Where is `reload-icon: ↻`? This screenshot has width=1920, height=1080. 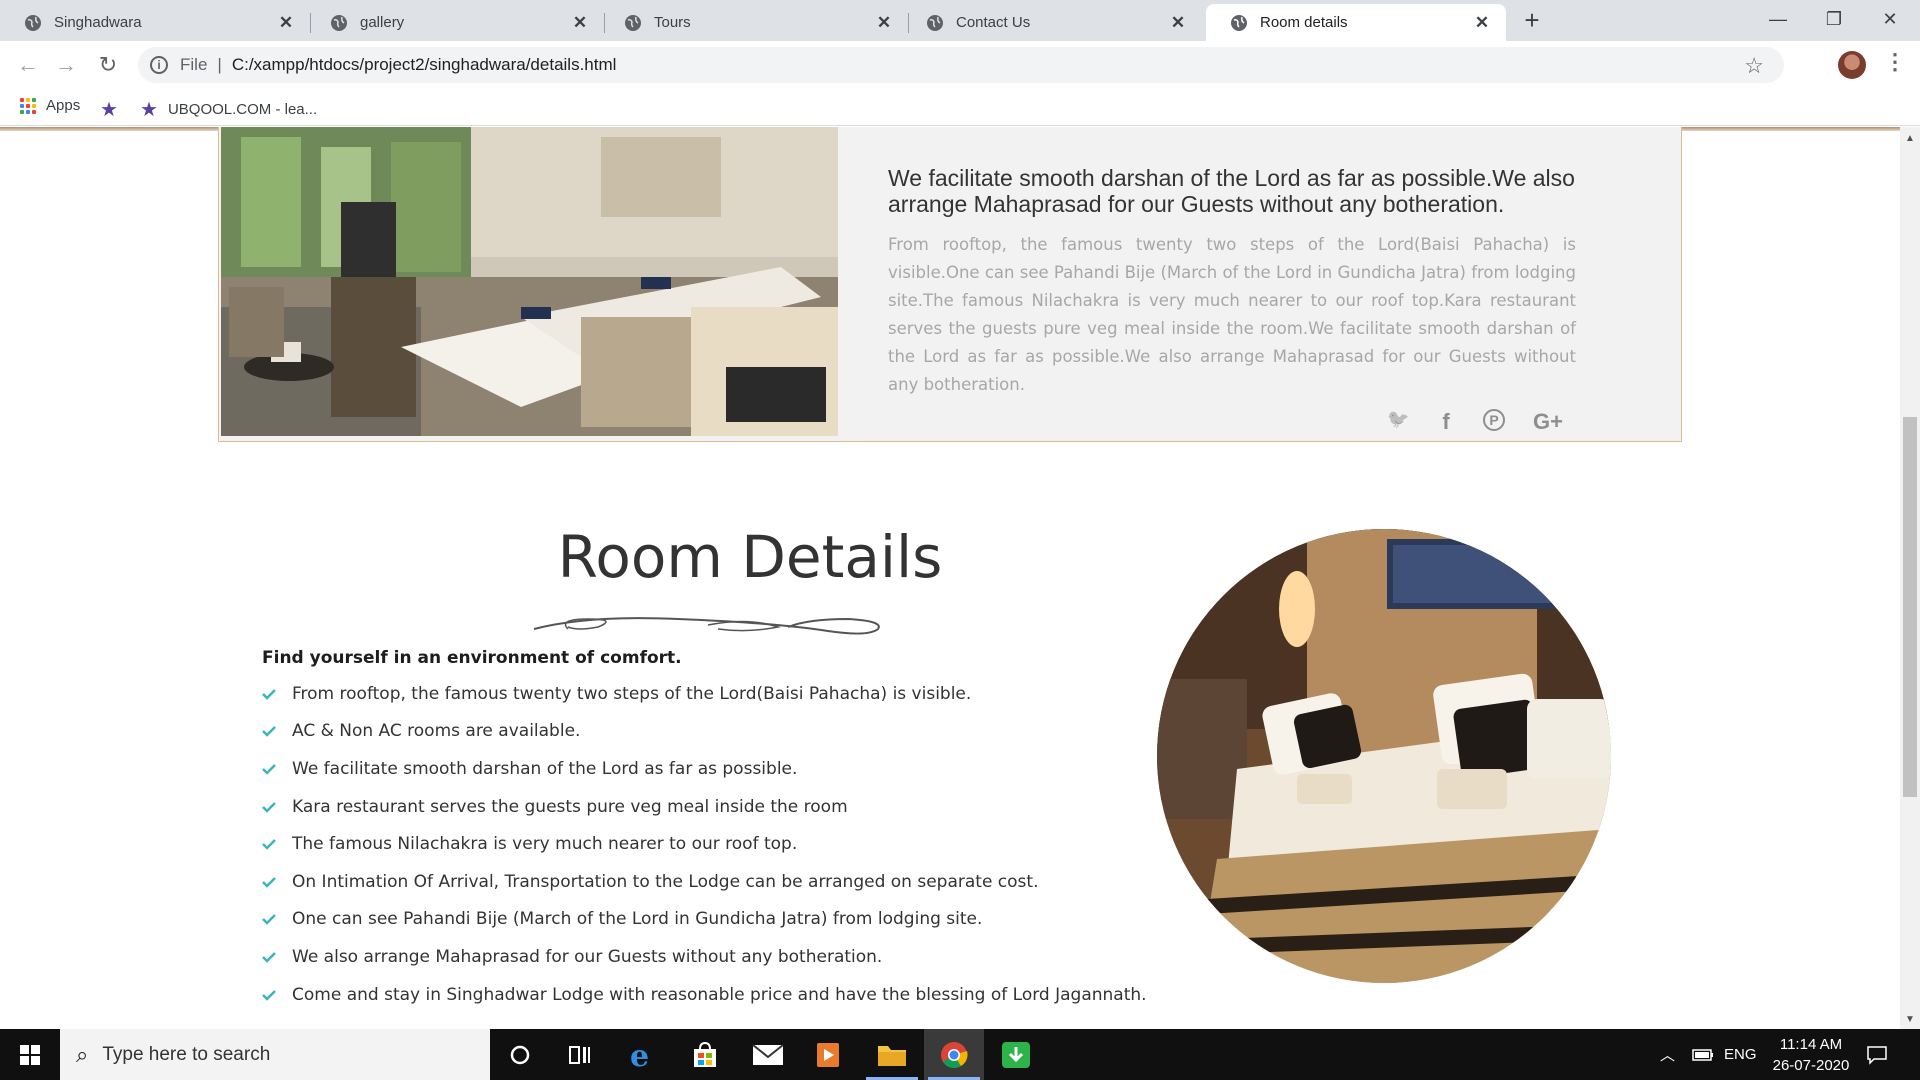 reload-icon: ↻ is located at coordinates (108, 65).